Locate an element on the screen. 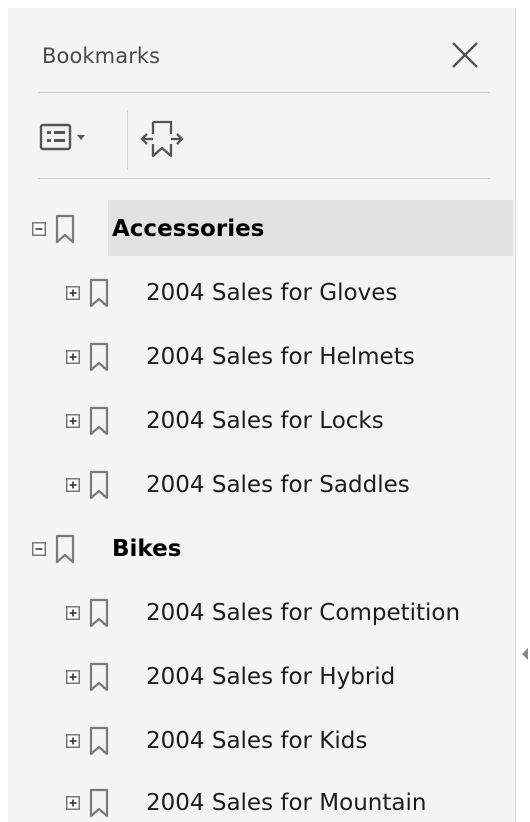  expand-bookmark-button is located at coordinates (162, 138).